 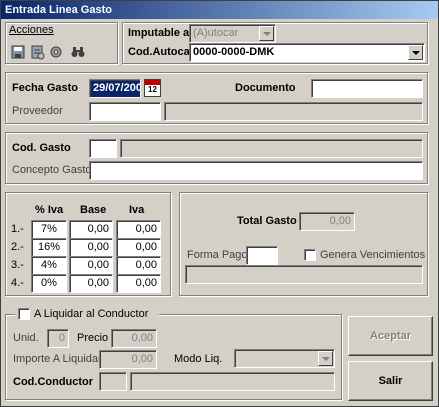 What do you see at coordinates (256, 170) in the screenshot?
I see `concepto-gasto-input` at bounding box center [256, 170].